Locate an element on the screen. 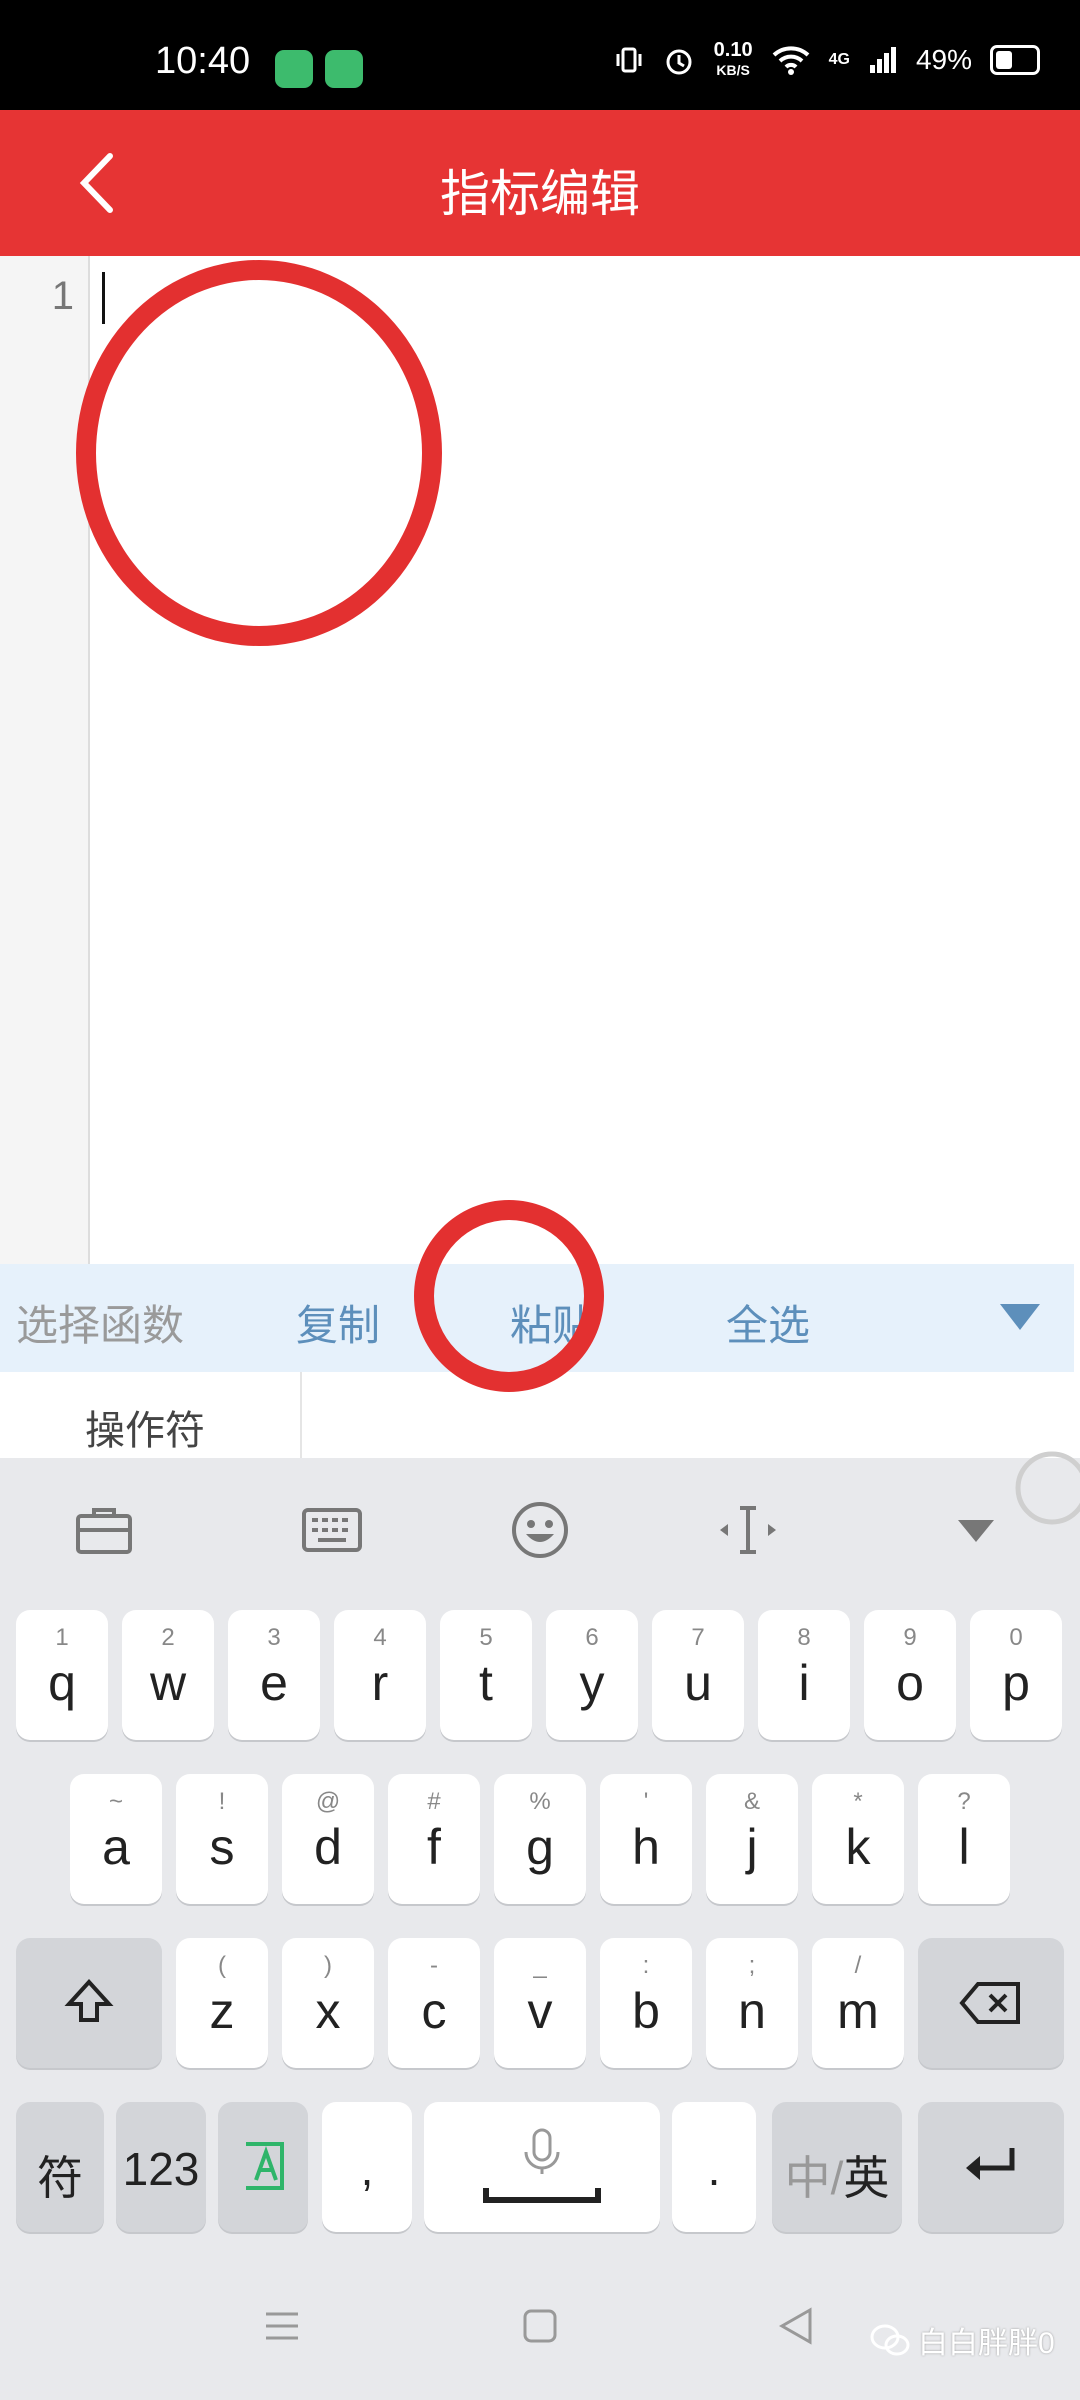  shift-key is located at coordinates (89, 2003).